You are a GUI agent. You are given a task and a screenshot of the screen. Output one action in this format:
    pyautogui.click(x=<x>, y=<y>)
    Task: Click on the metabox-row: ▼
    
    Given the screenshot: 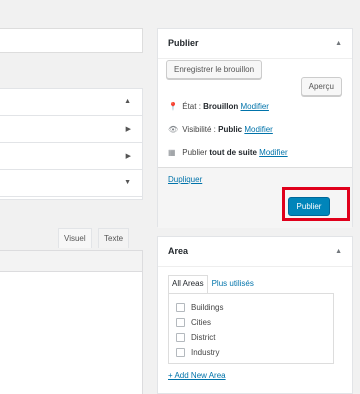 What is the action you would take?
    pyautogui.click(x=71, y=183)
    